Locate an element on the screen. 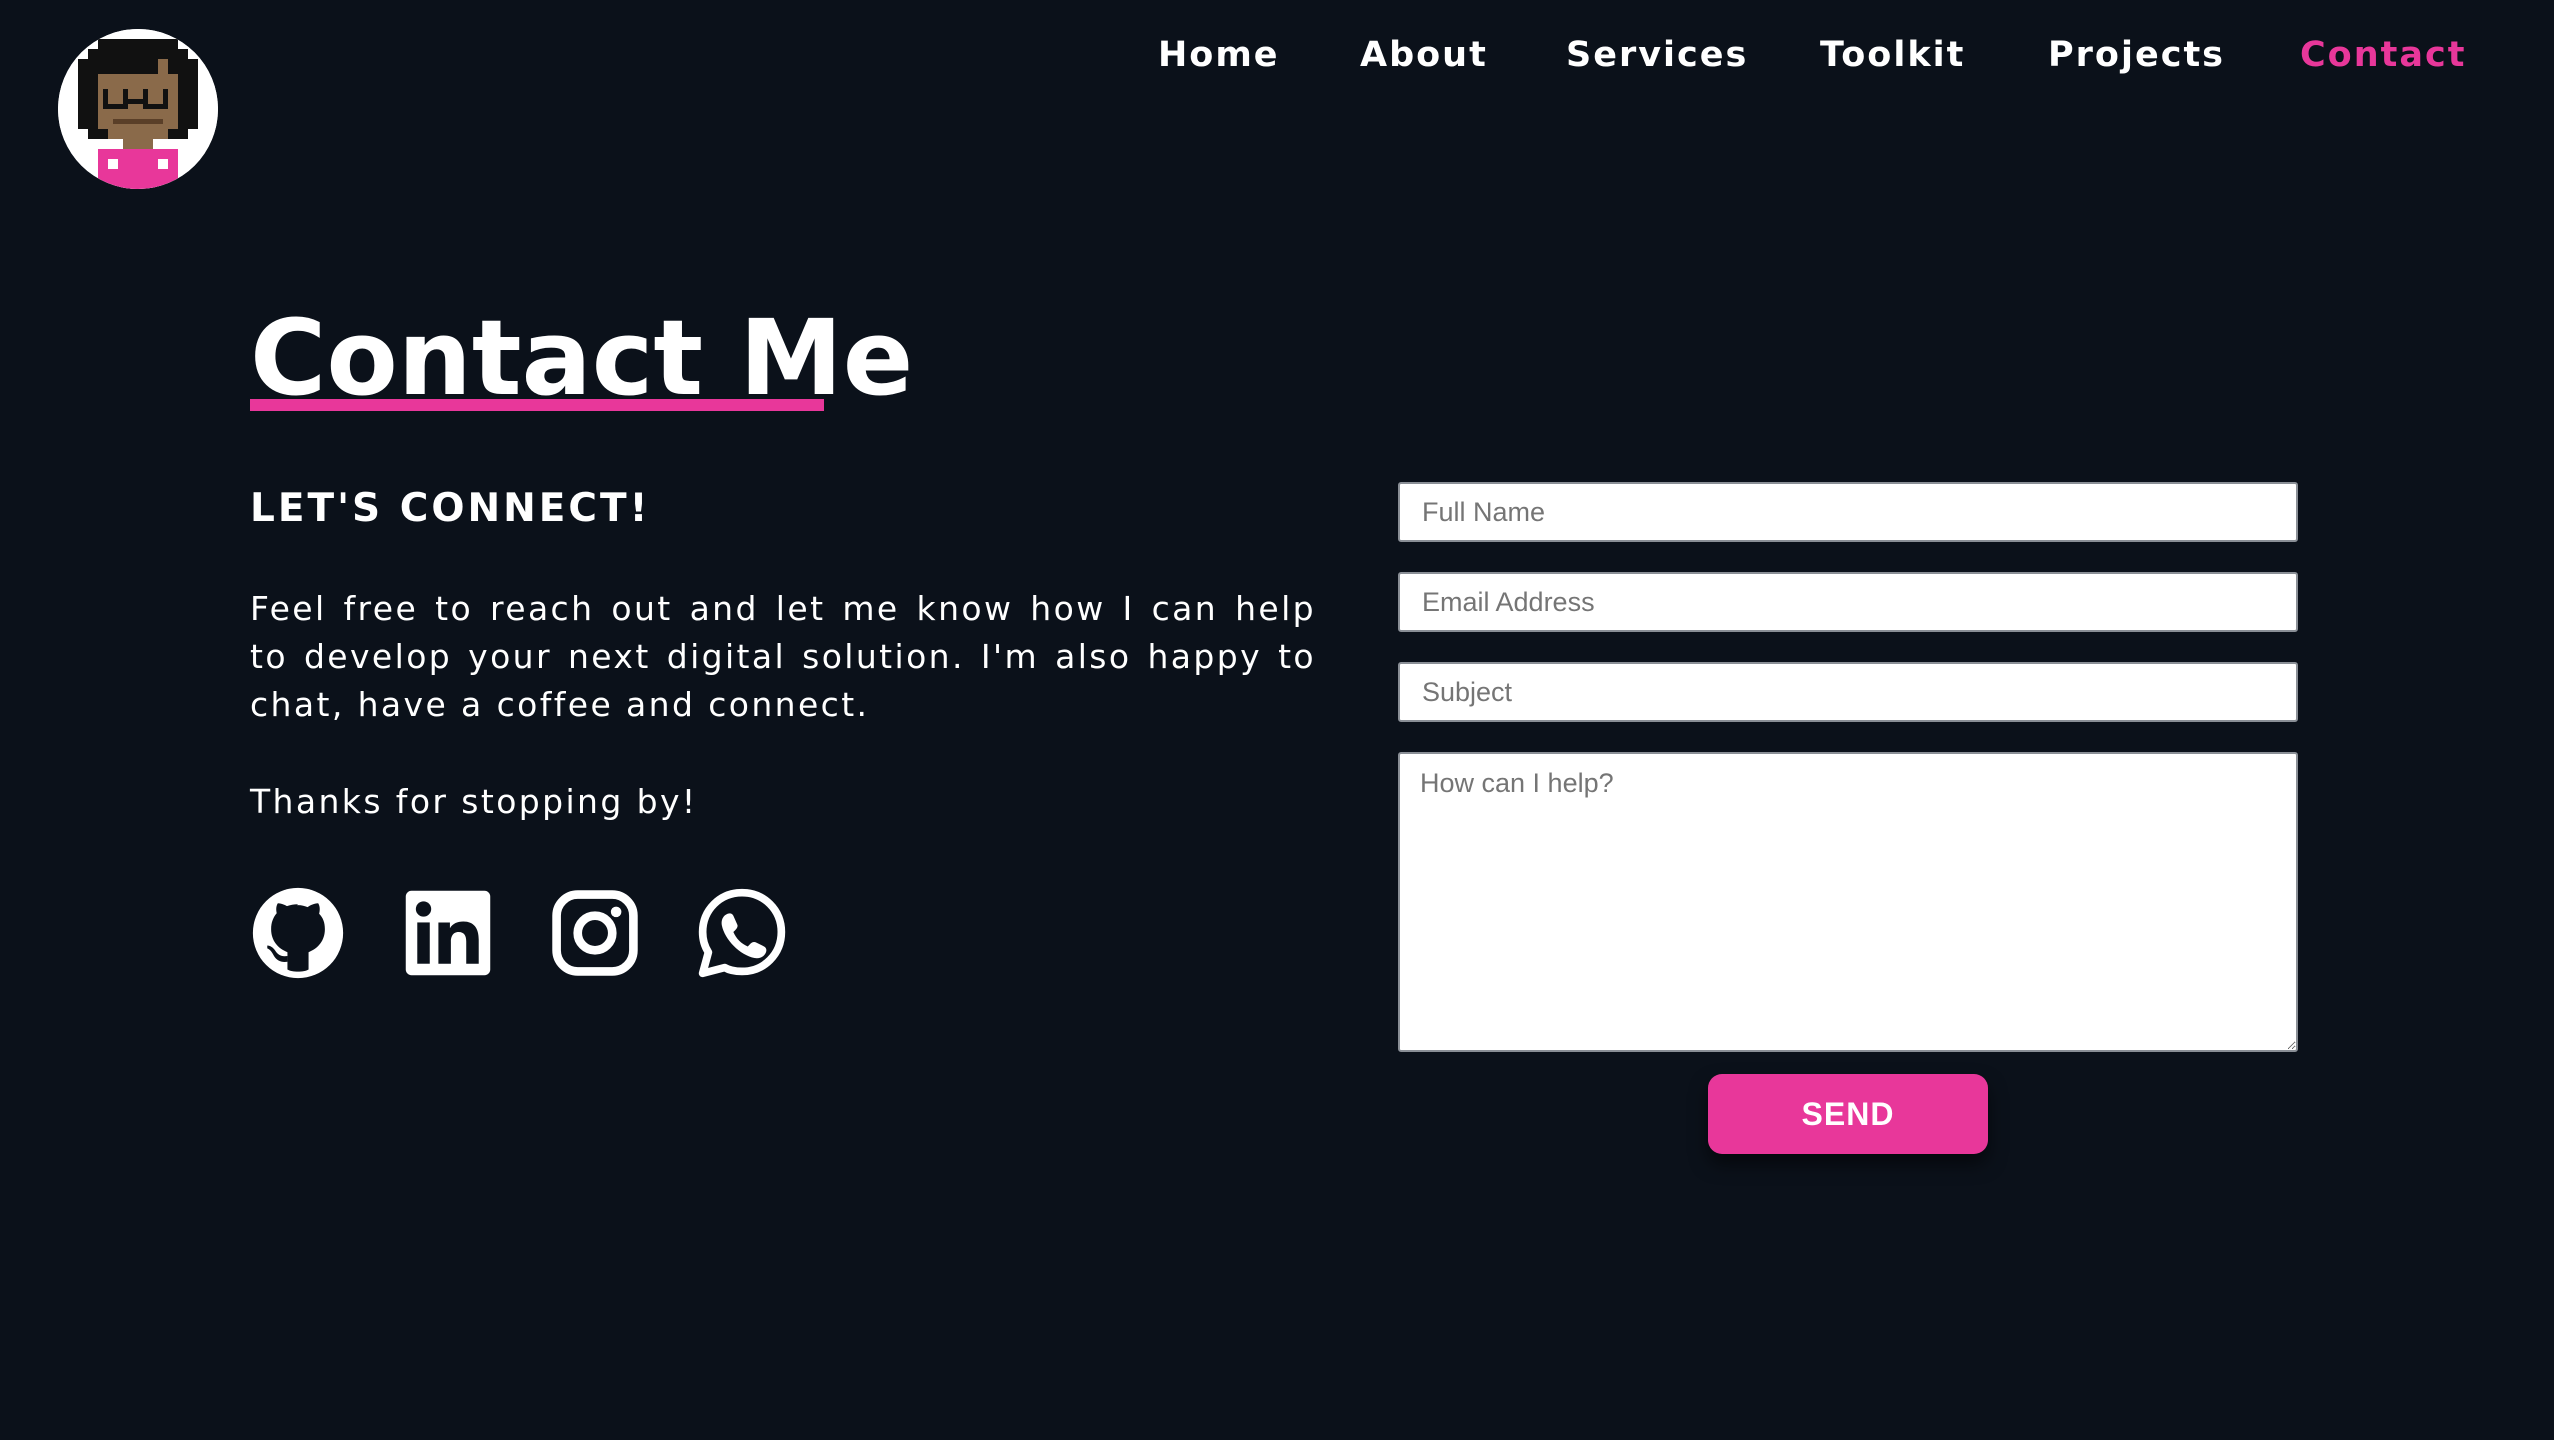 This screenshot has width=2554, height=1440. thanks-text: Thanks for stopping by! is located at coordinates (474, 801).